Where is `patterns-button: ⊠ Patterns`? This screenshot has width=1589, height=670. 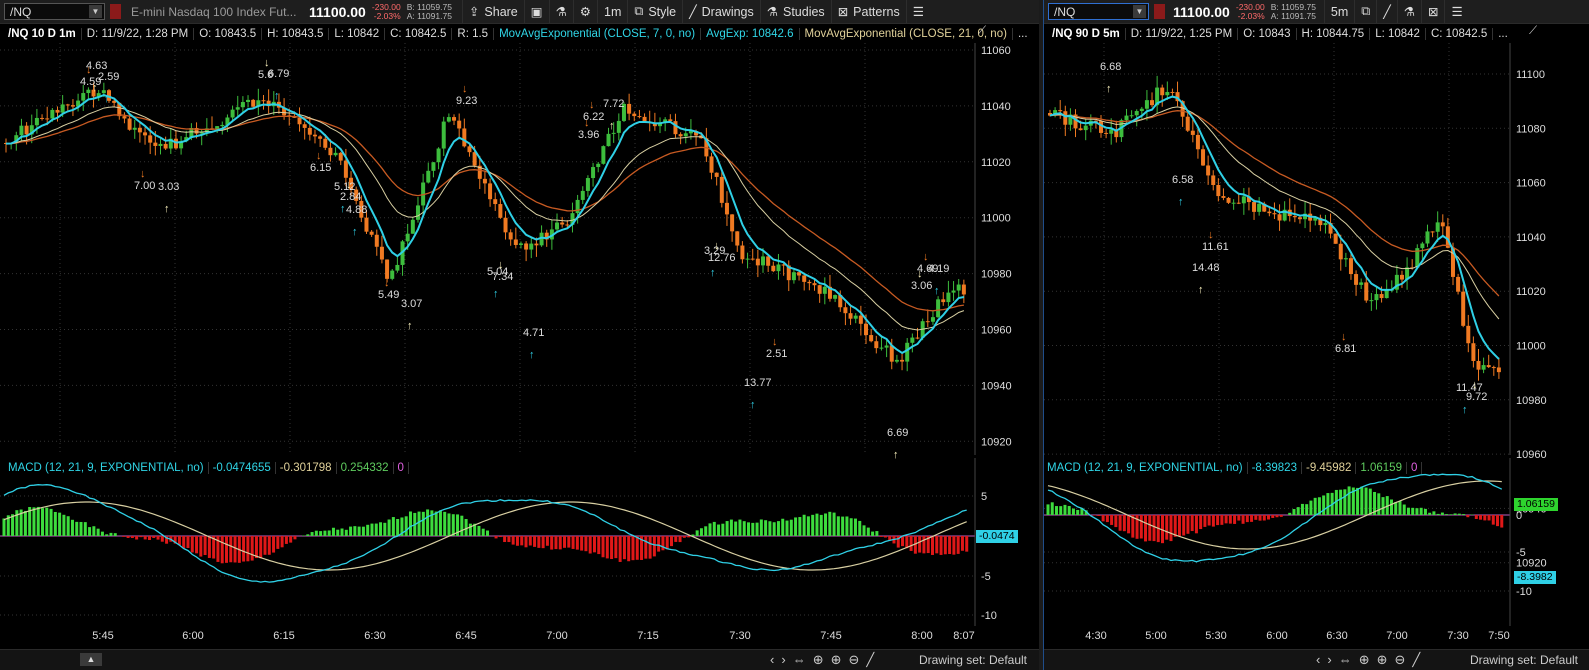
patterns-button: ⊠ Patterns is located at coordinates (868, 11).